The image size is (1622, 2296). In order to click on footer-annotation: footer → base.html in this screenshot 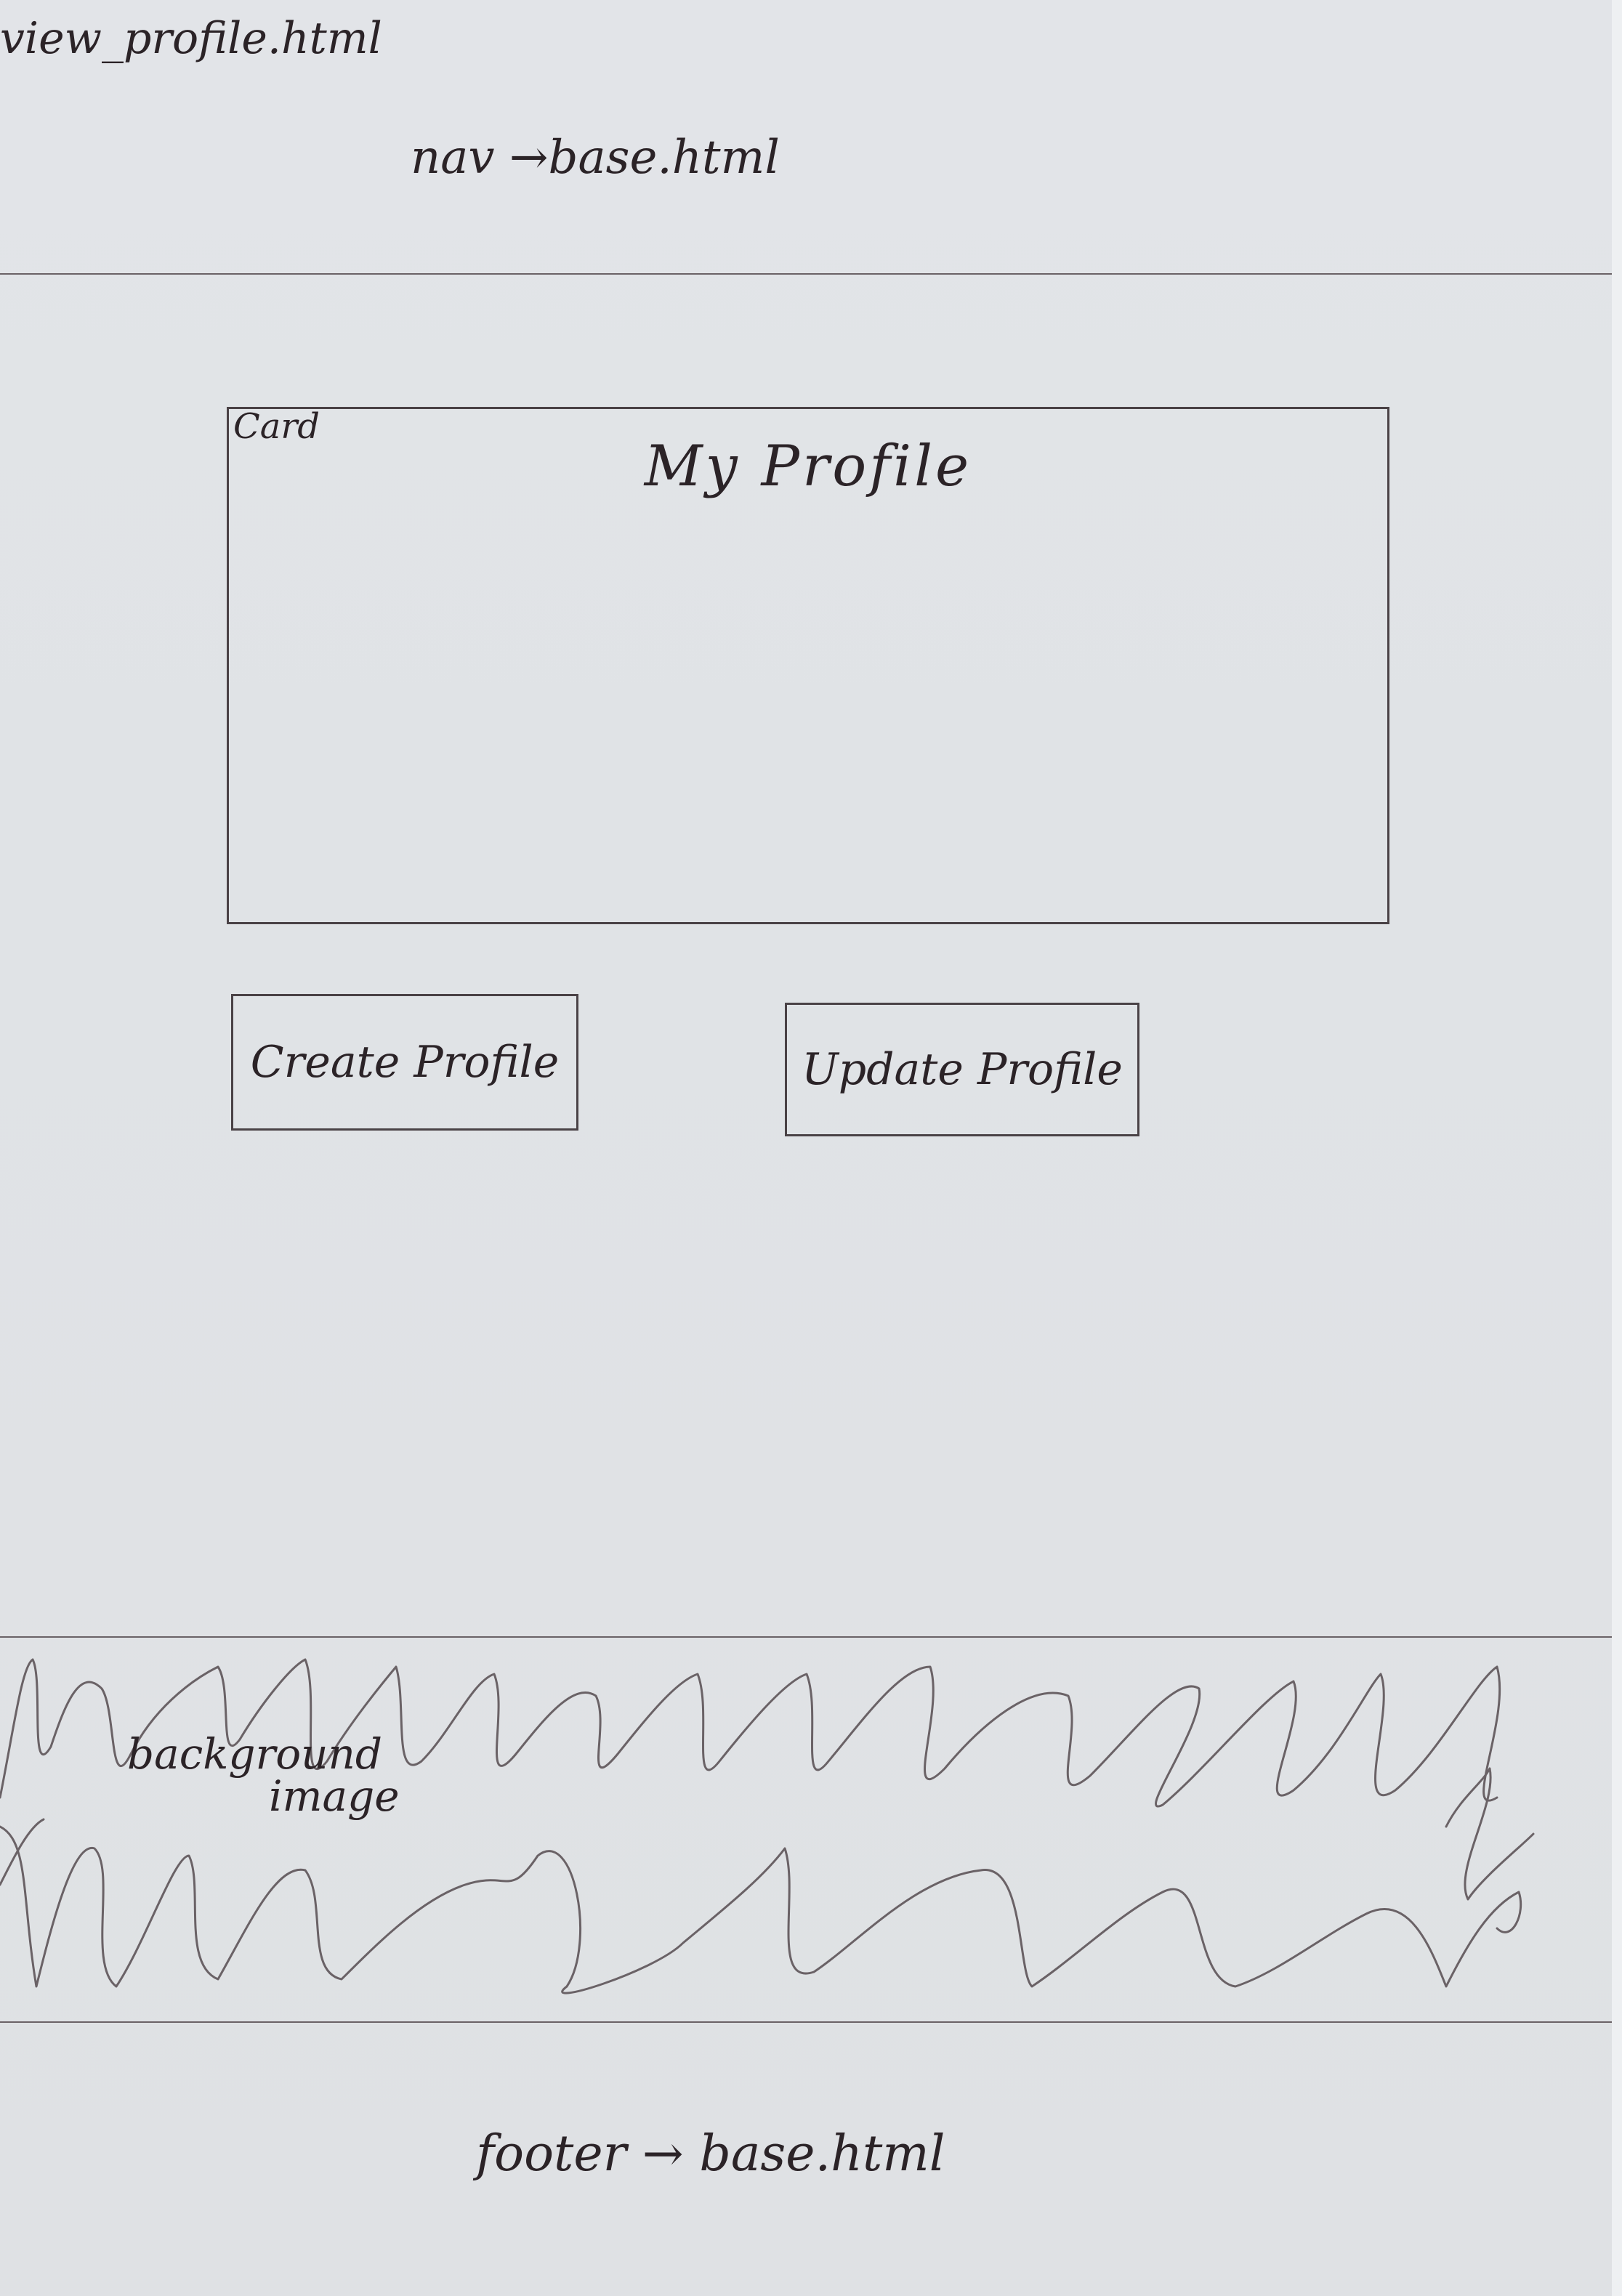, I will do `click(710, 2154)`.